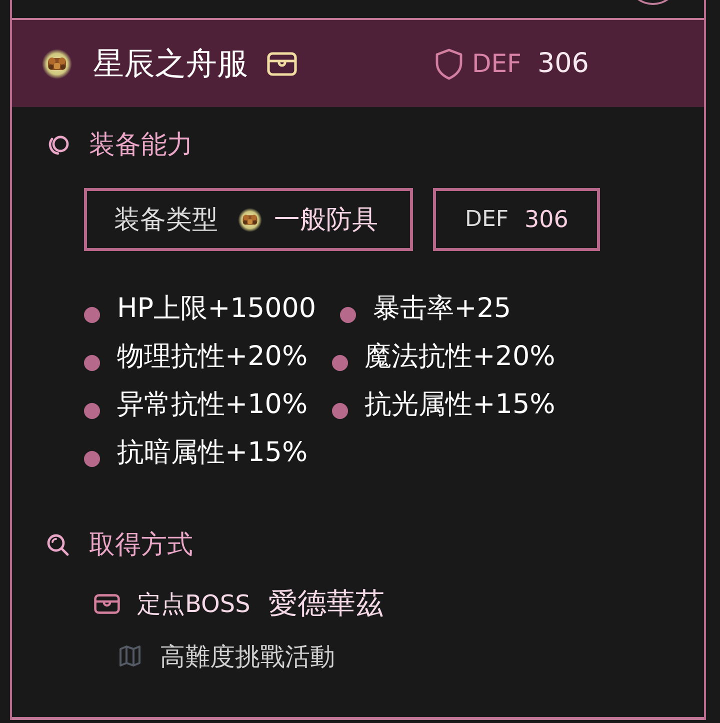 This screenshot has height=723, width=720. I want to click on tag-label: 装备类型, so click(166, 220).